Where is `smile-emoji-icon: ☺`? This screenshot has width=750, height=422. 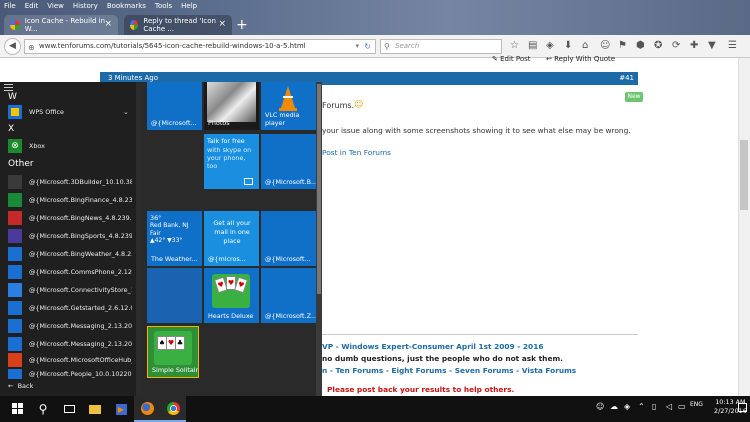 smile-emoji-icon: ☺ is located at coordinates (359, 105).